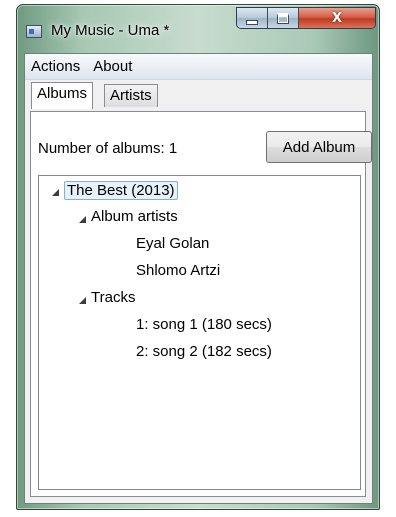 This screenshot has width=396, height=517. Describe the element at coordinates (319, 147) in the screenshot. I see `add-album-button: Add Album` at that location.